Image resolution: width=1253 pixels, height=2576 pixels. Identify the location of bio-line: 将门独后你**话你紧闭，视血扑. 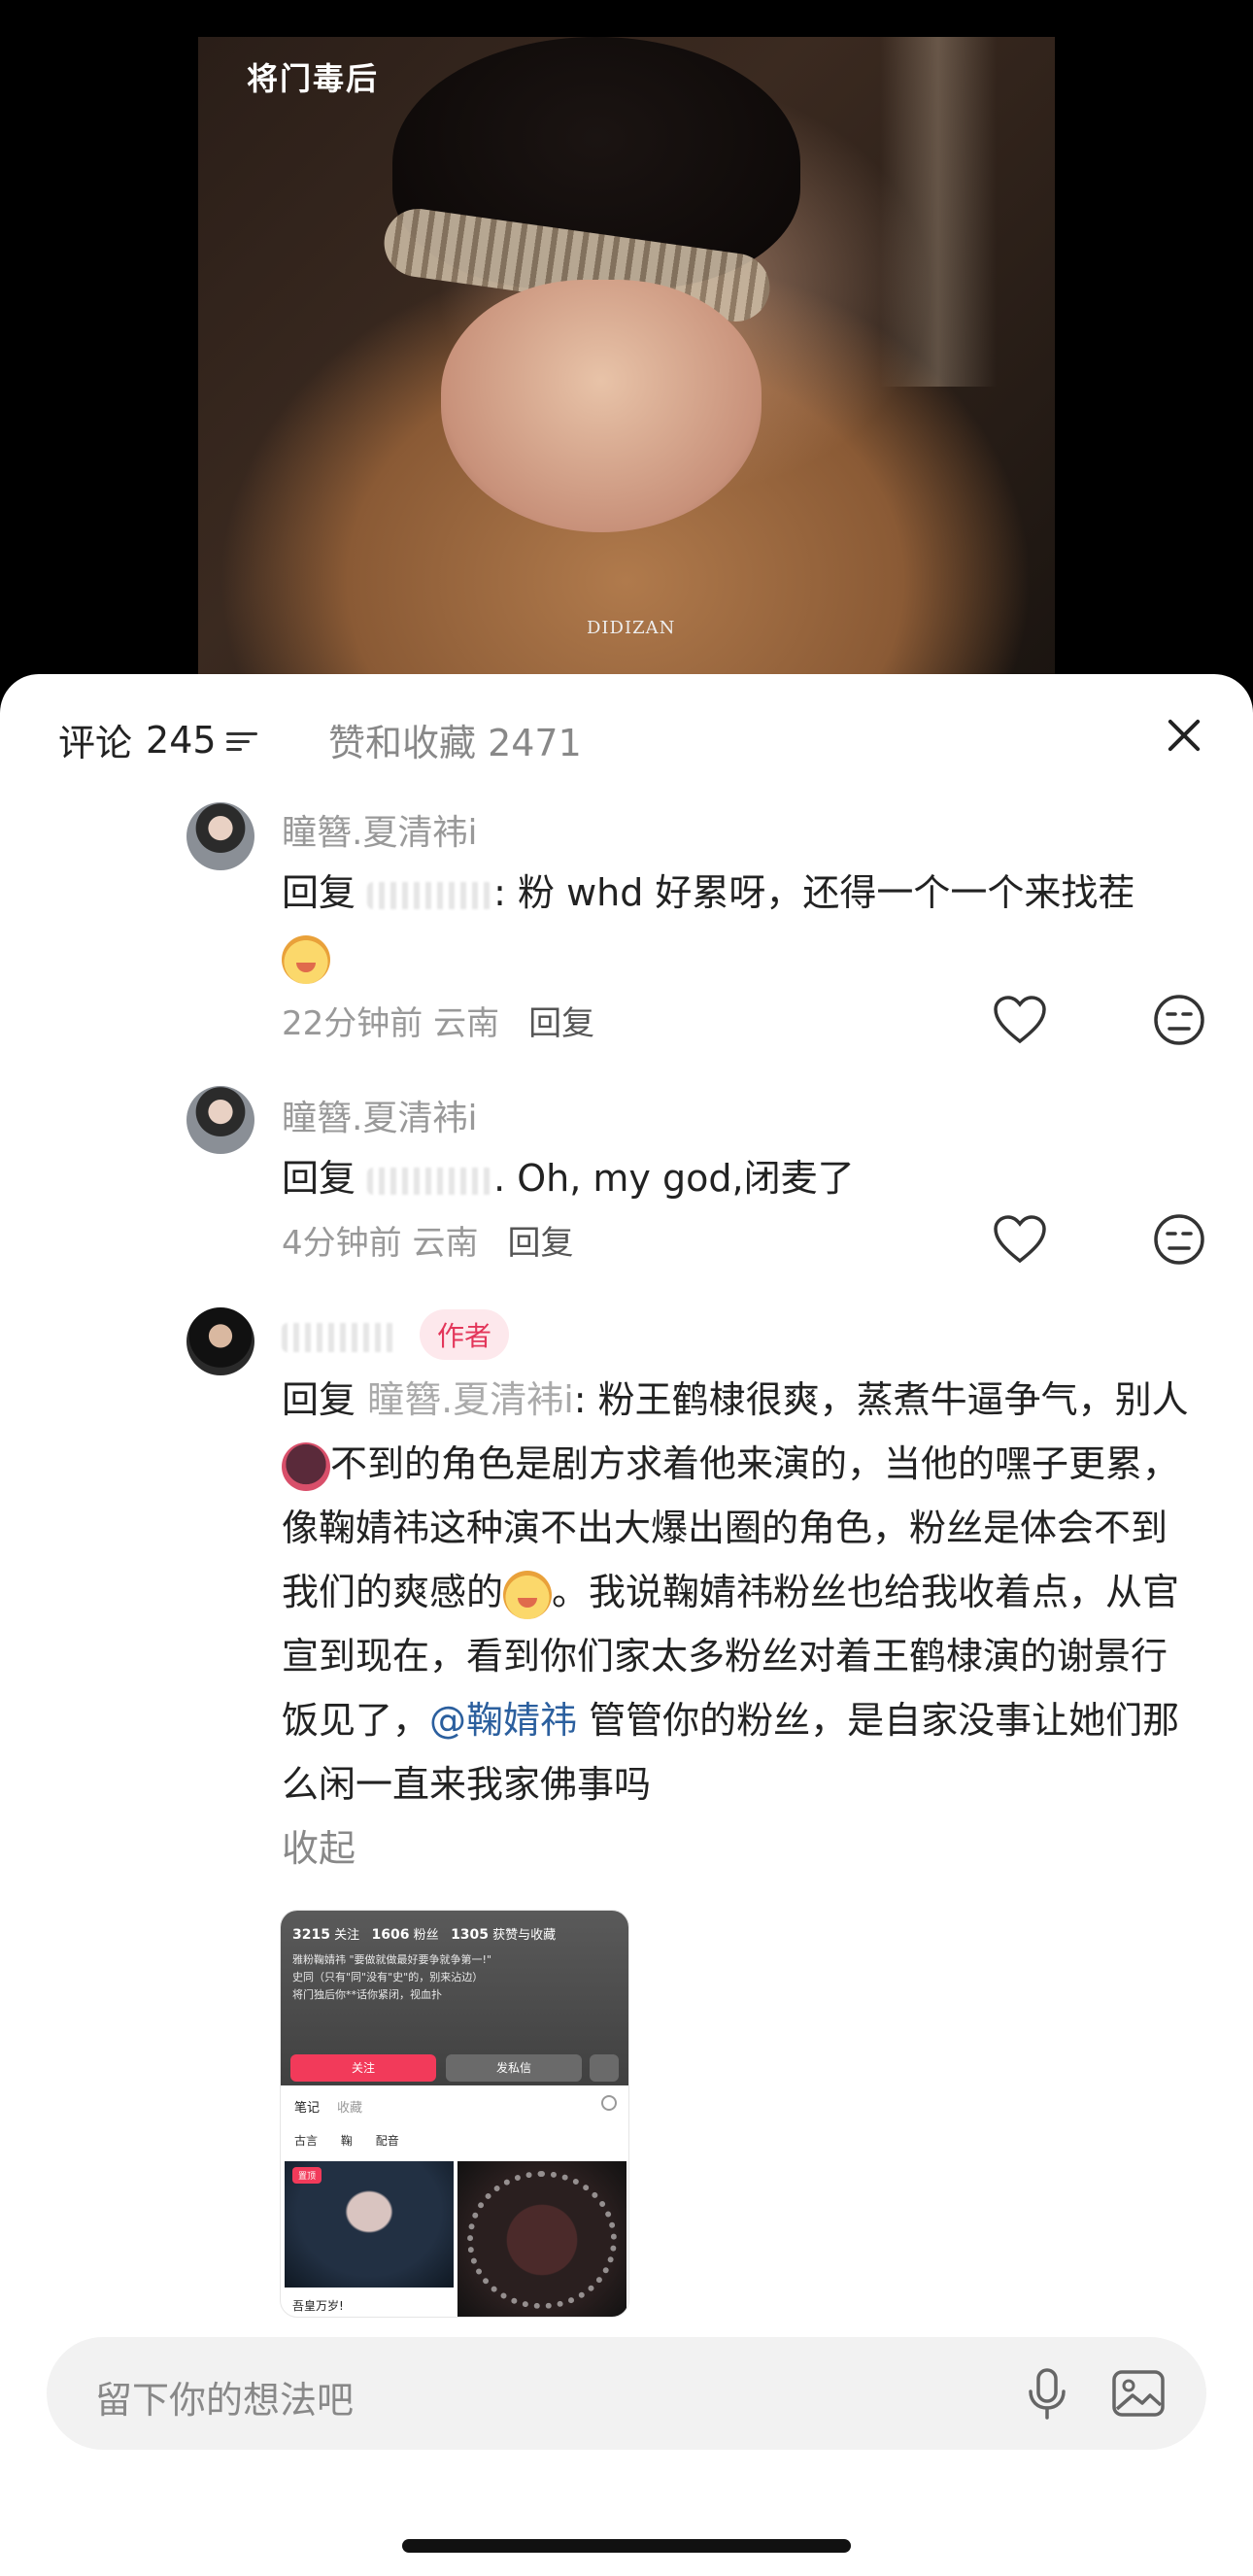
(367, 1994).